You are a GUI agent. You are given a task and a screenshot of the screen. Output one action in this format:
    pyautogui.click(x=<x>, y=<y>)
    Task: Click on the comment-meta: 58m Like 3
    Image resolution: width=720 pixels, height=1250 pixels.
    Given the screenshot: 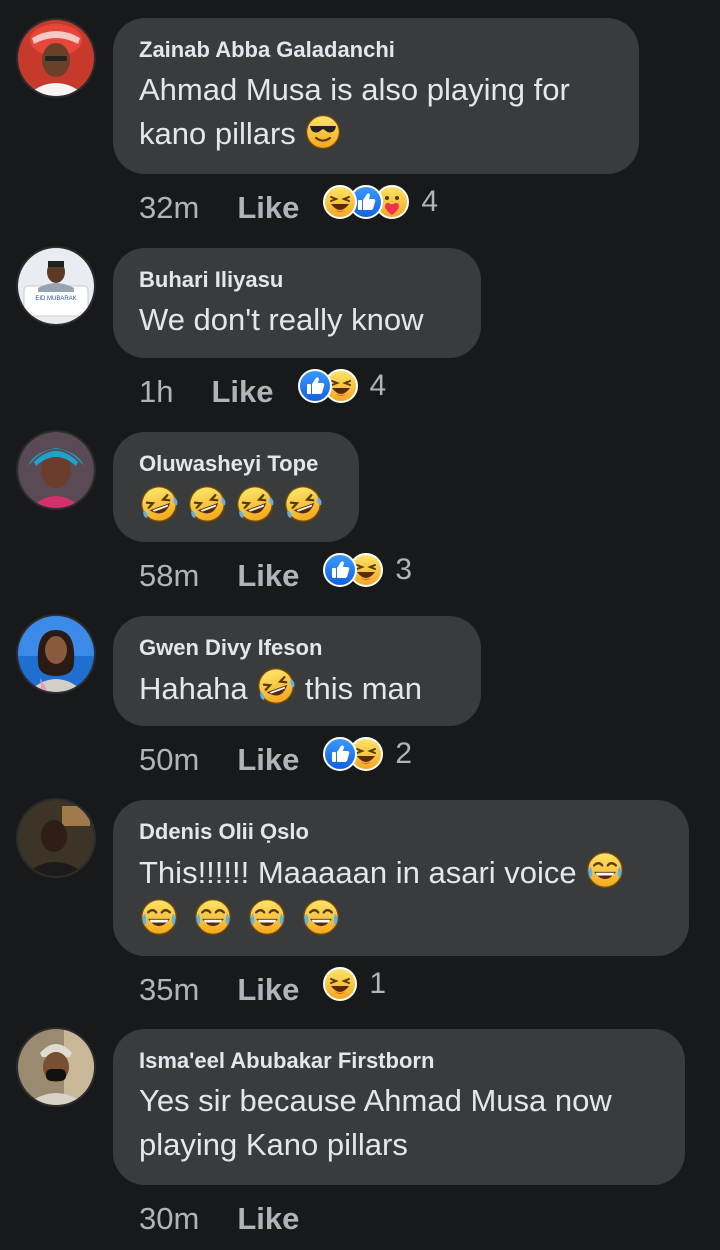 What is the action you would take?
    pyautogui.click(x=275, y=574)
    